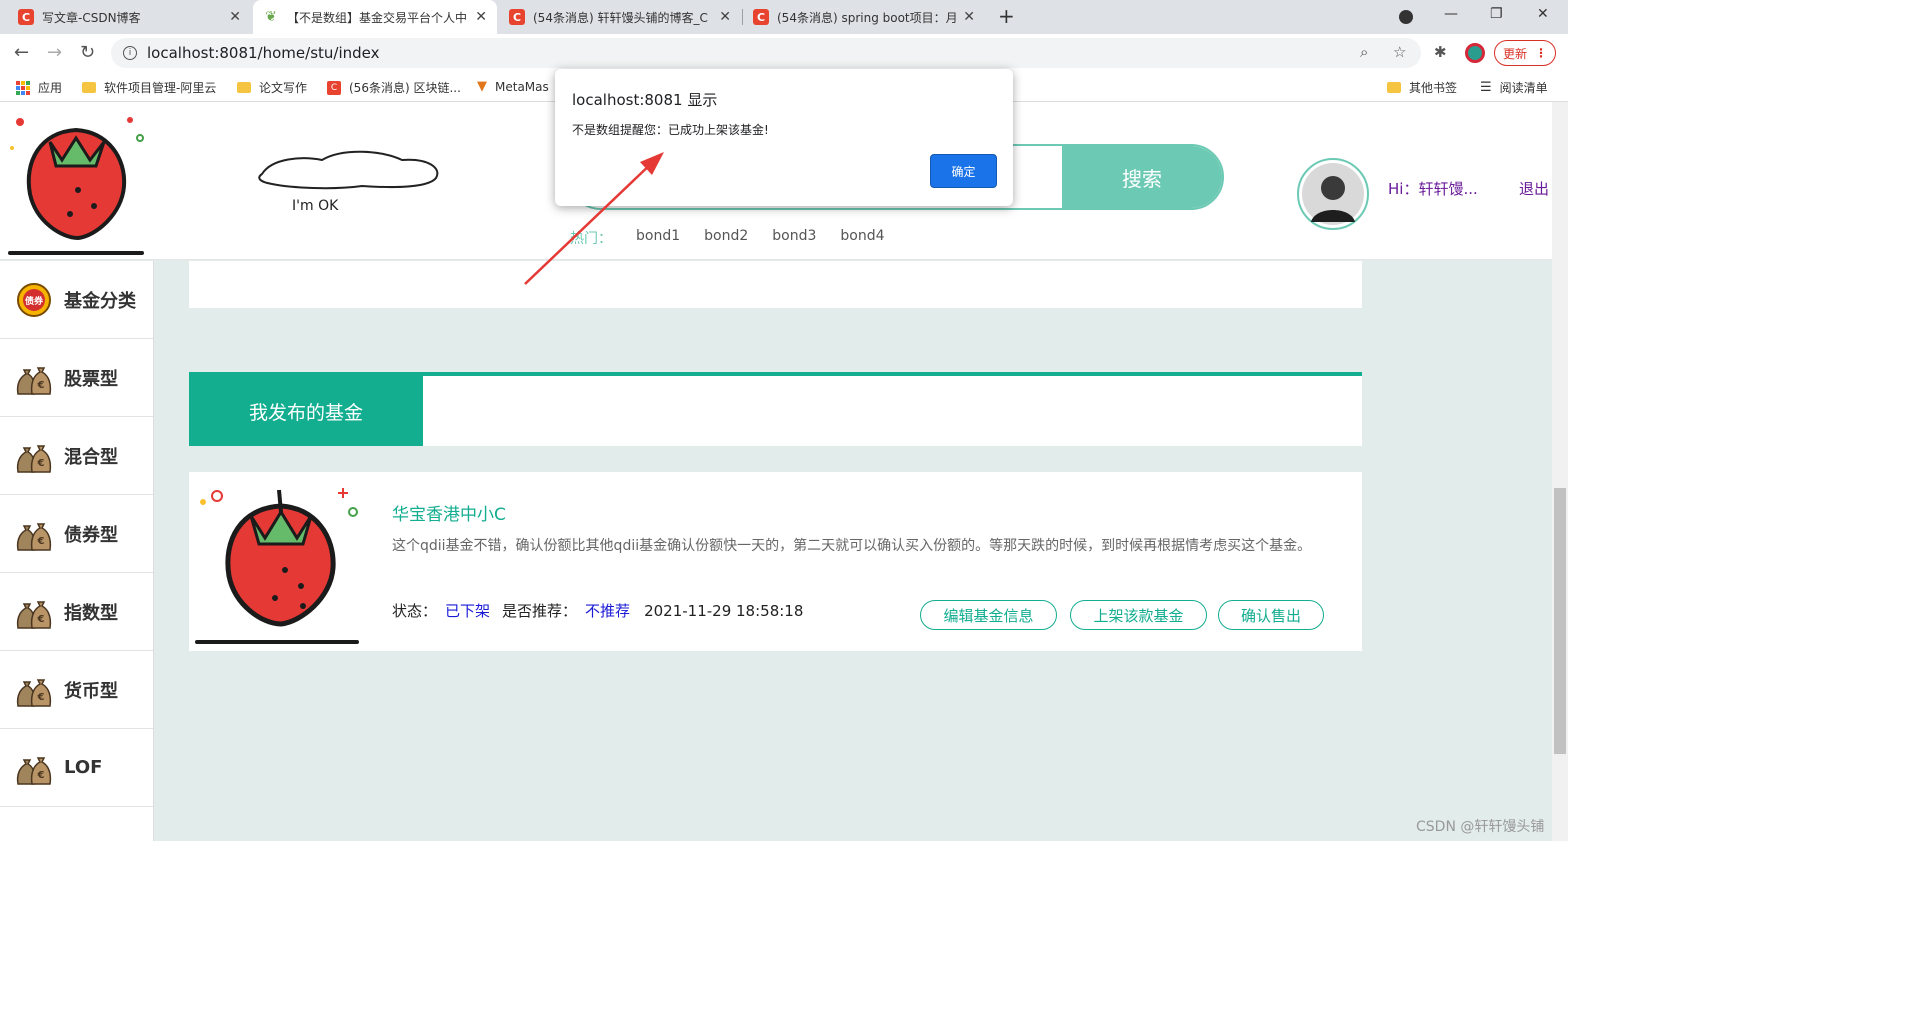  Describe the element at coordinates (377, 17) in the screenshot. I see `tab-title: 【不是数组】基金交易平台个人中` at that location.